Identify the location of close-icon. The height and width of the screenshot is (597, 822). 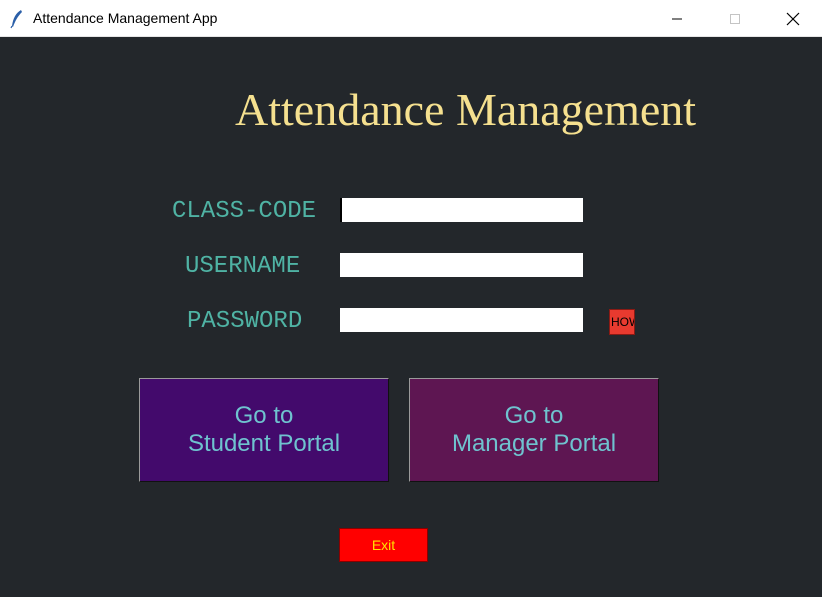
(793, 19).